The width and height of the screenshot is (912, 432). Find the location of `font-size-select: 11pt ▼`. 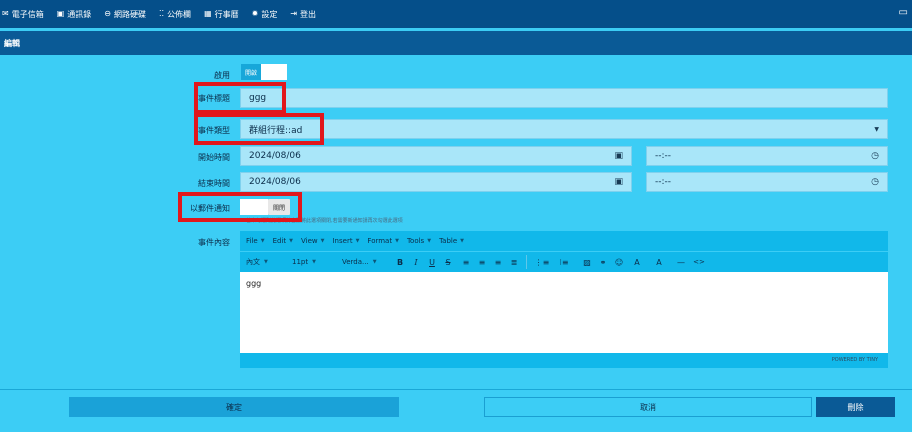

font-size-select: 11pt ▼ is located at coordinates (314, 262).